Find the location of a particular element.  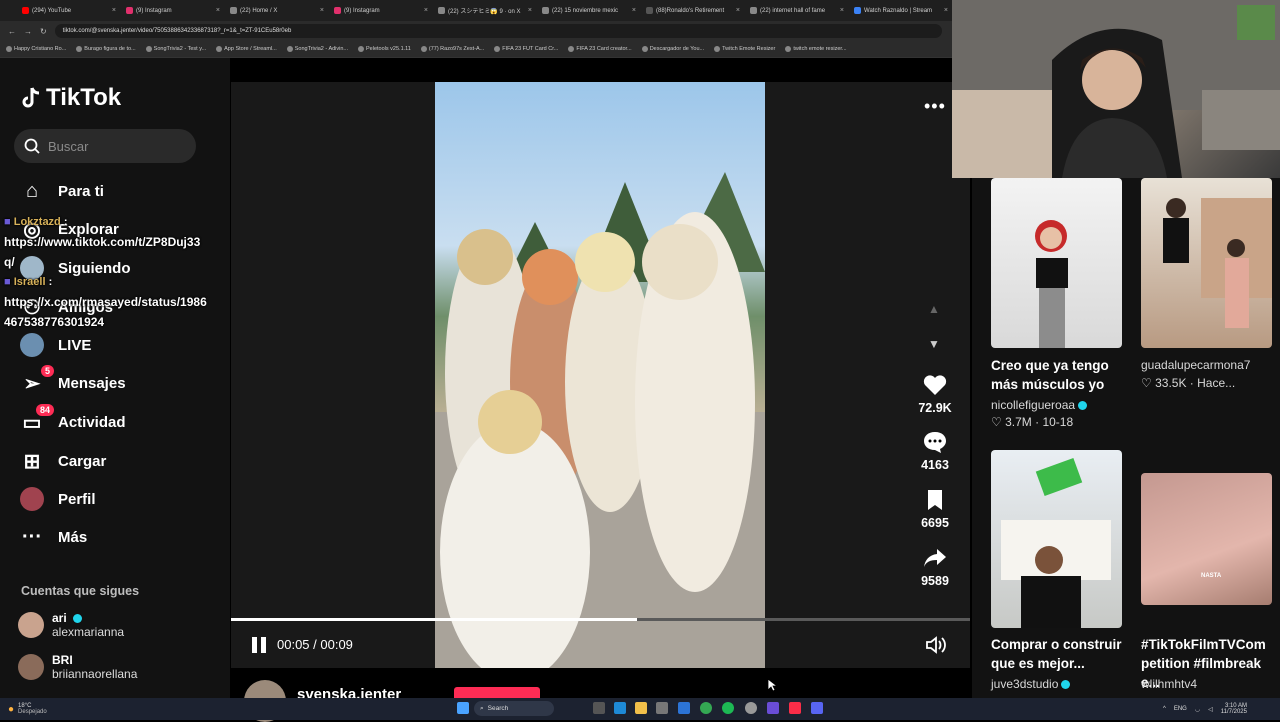

browser-tab: (88)Ronaldo's Retirement × is located at coordinates (693, 10).